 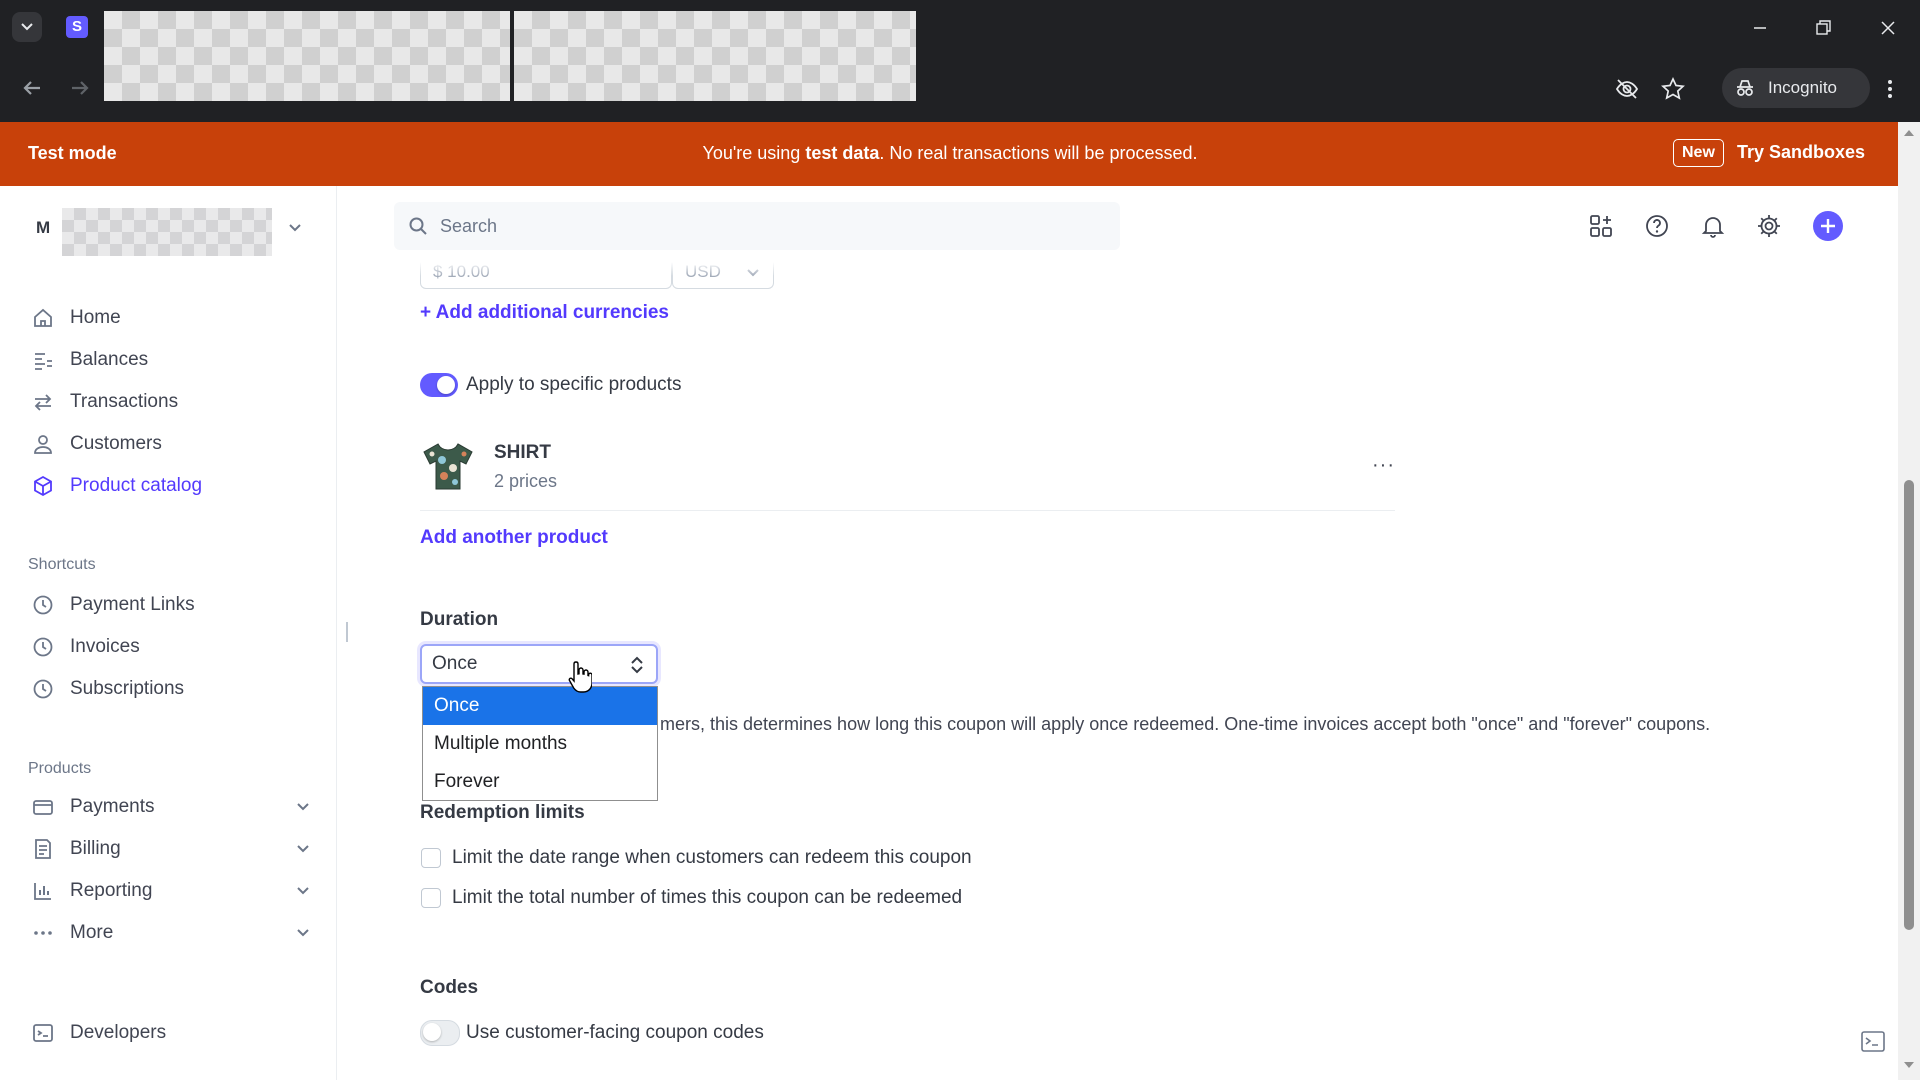 I want to click on sidebar-item-developers: Developers, so click(x=172, y=1033).